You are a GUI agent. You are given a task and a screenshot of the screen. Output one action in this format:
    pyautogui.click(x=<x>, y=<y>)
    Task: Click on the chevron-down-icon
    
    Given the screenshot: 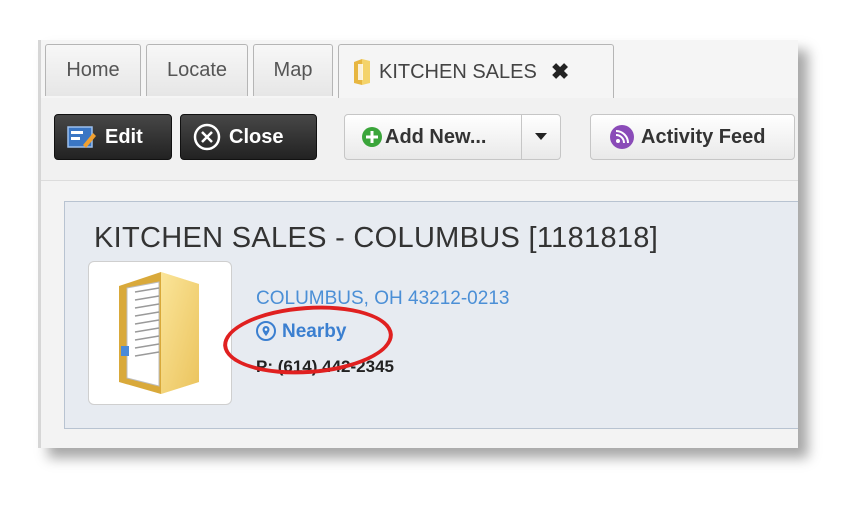 What is the action you would take?
    pyautogui.click(x=540, y=137)
    